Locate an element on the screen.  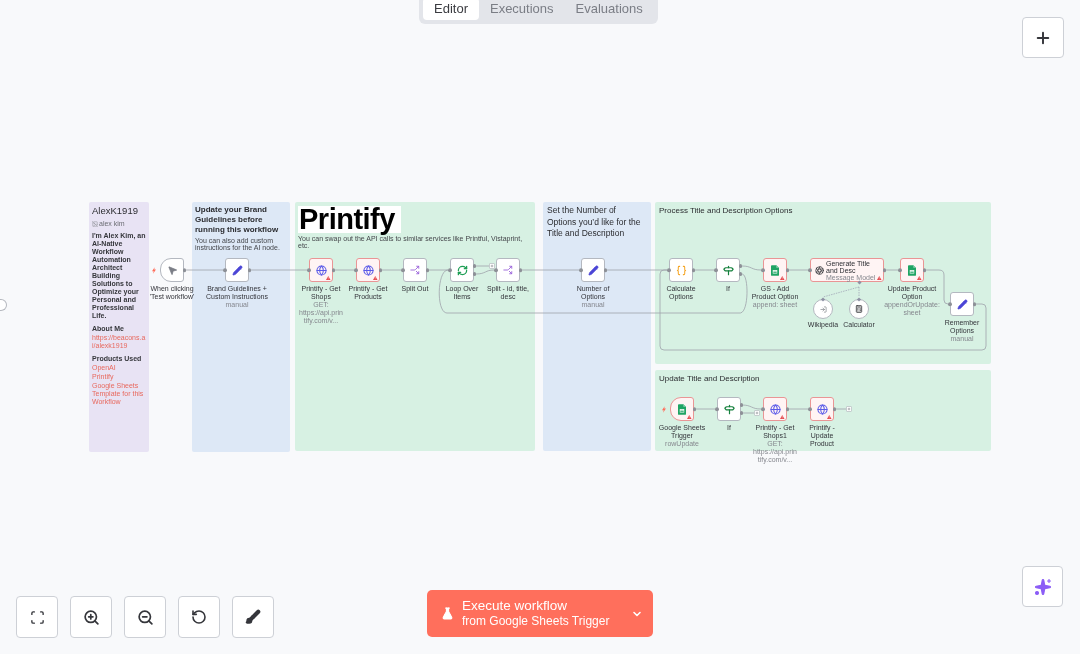
fit-view-icon is located at coordinates (37, 617).